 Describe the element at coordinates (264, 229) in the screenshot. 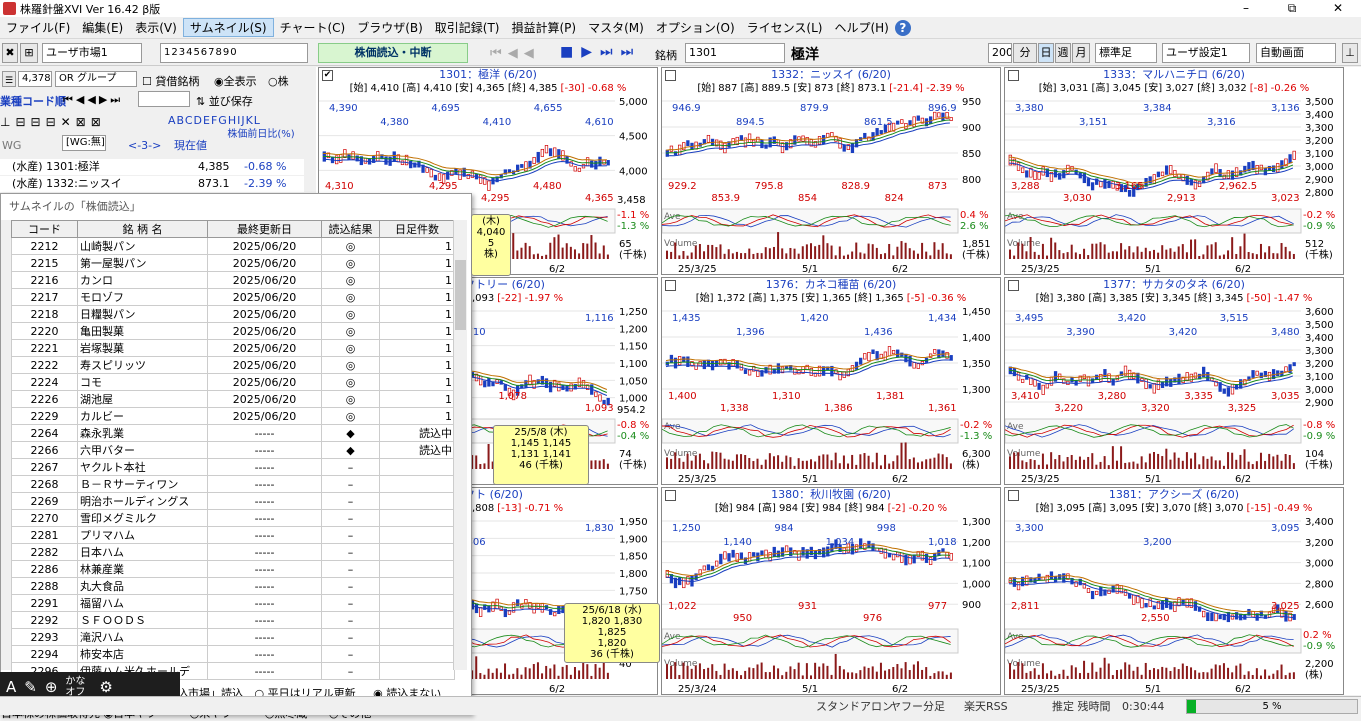

I see `column-header: 最終更新日` at that location.